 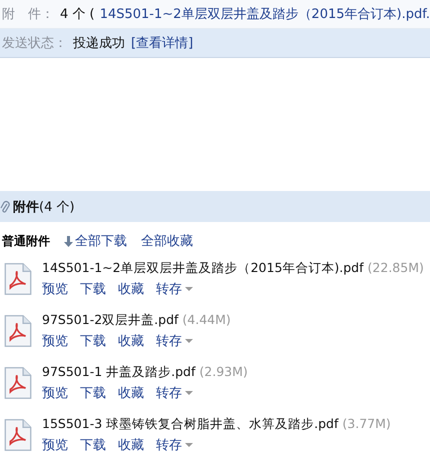 What do you see at coordinates (265, 14) in the screenshot?
I see `attachment-link: 14S501-1~2单层双层井盖及踏步（2015年合订本).pdf.` at bounding box center [265, 14].